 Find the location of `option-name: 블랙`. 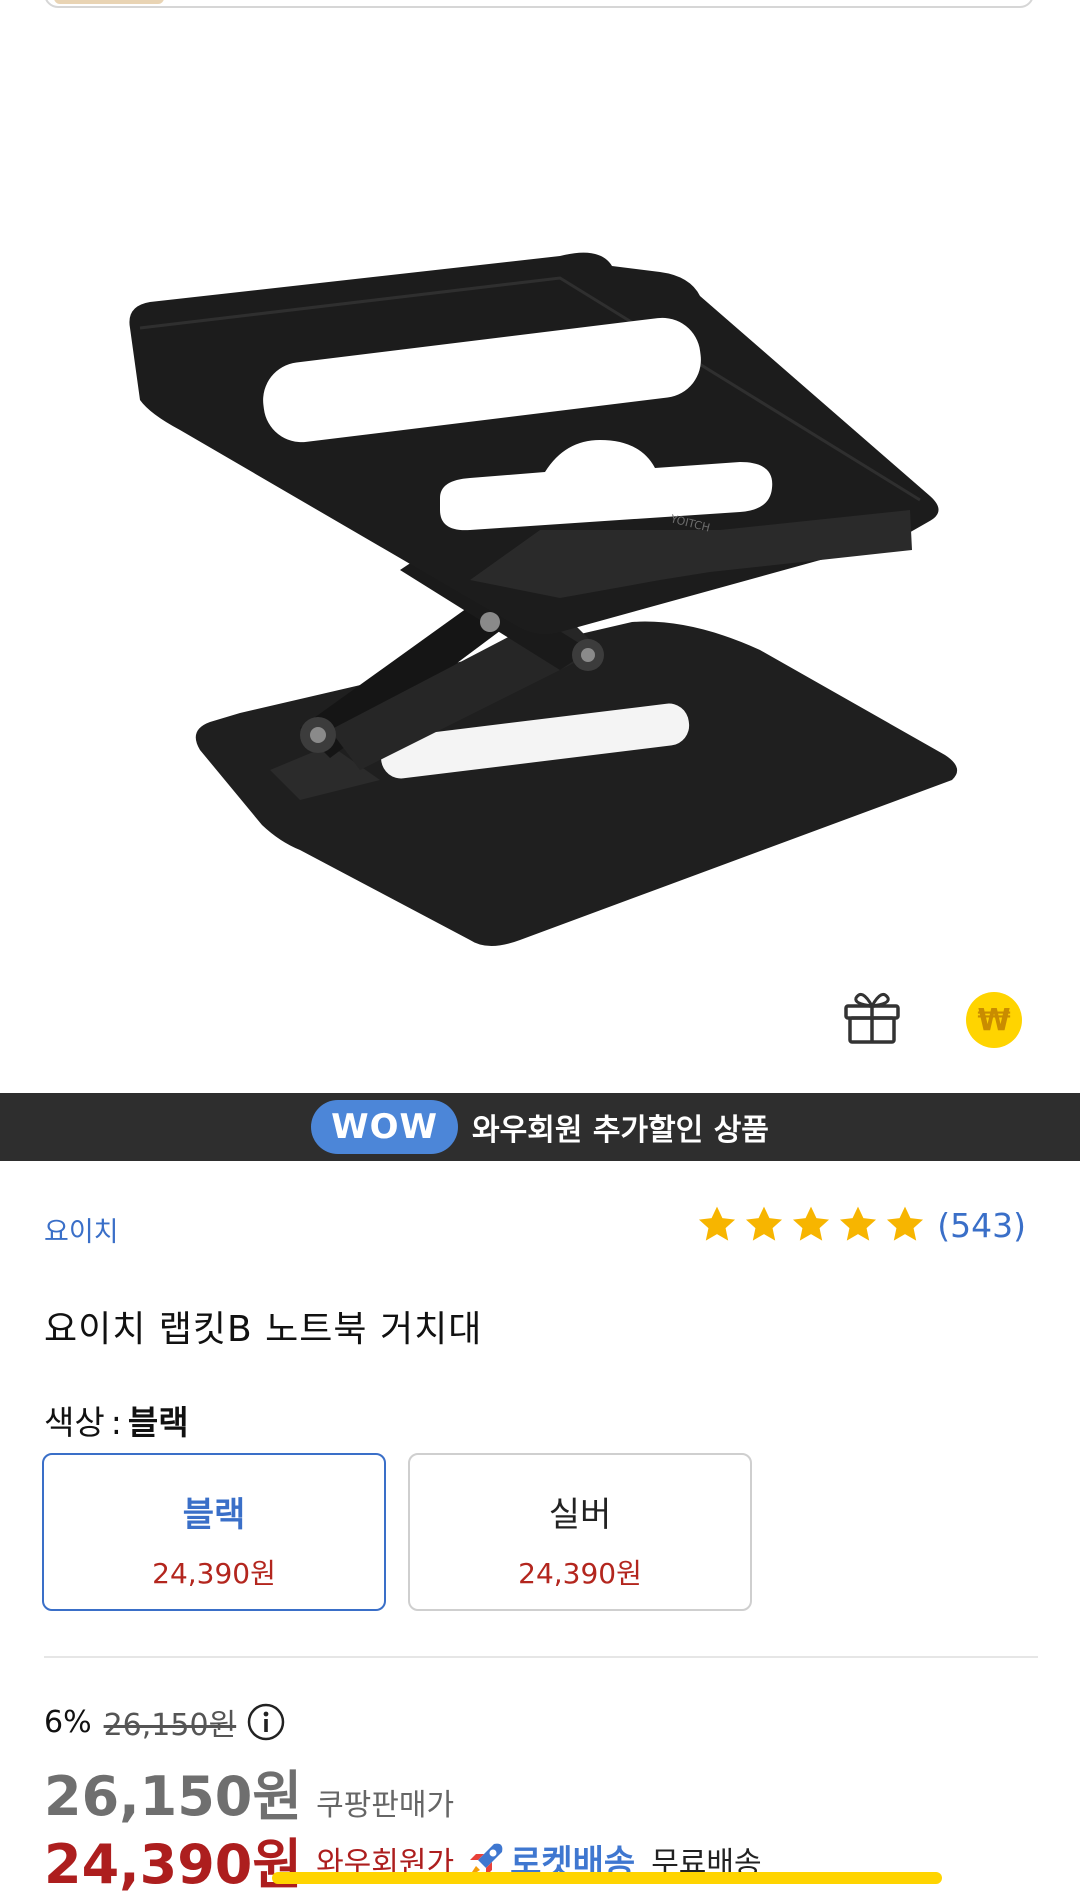

option-name: 블랙 is located at coordinates (214, 1515).